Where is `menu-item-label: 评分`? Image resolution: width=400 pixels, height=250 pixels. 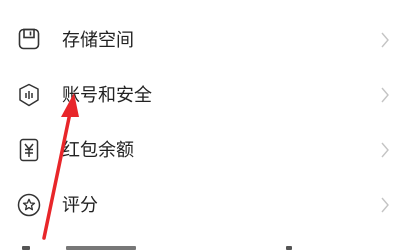 menu-item-label: 评分 is located at coordinates (80, 205).